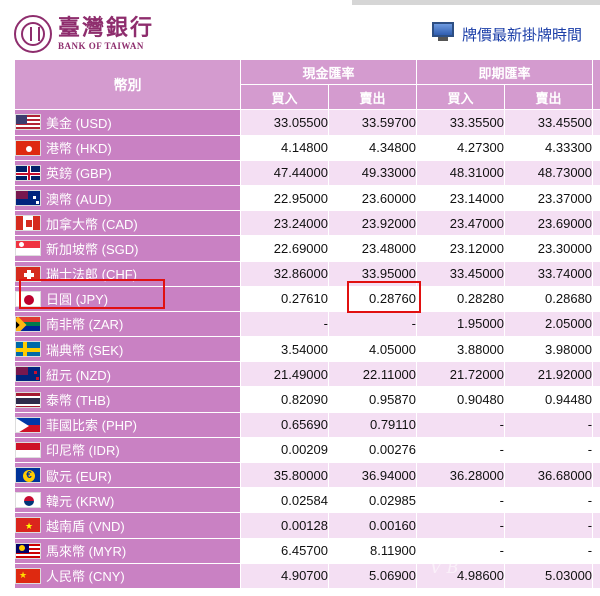  What do you see at coordinates (461, 223) in the screenshot?
I see `spot-buy-cell: 23.47000` at bounding box center [461, 223].